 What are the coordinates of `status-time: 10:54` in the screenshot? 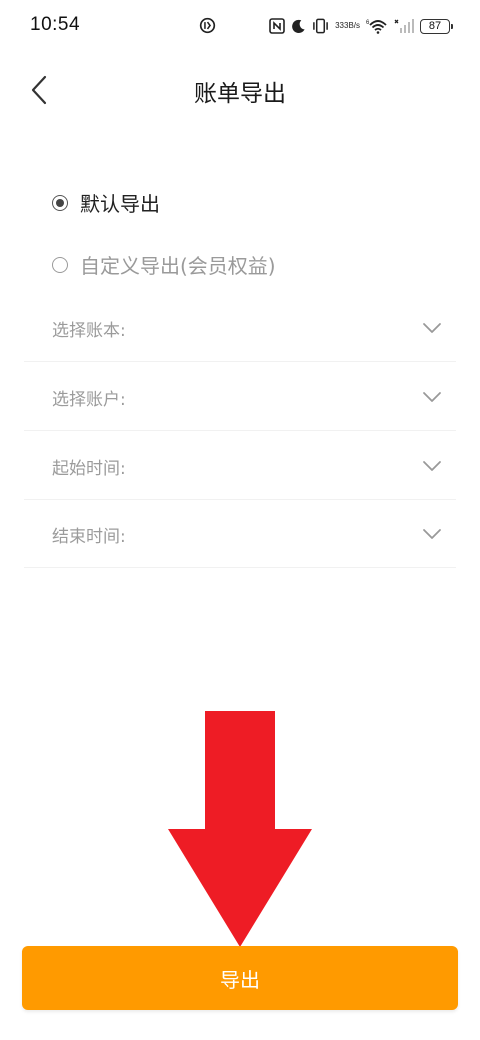 It's located at (55, 24).